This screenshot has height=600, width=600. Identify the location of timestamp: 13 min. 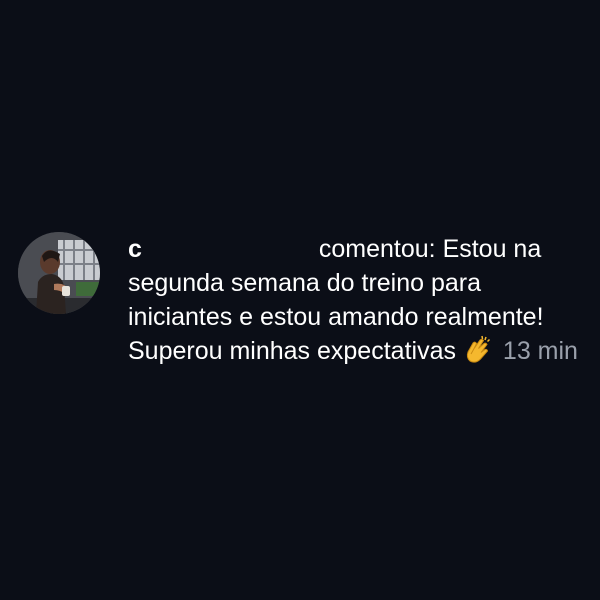
(540, 351).